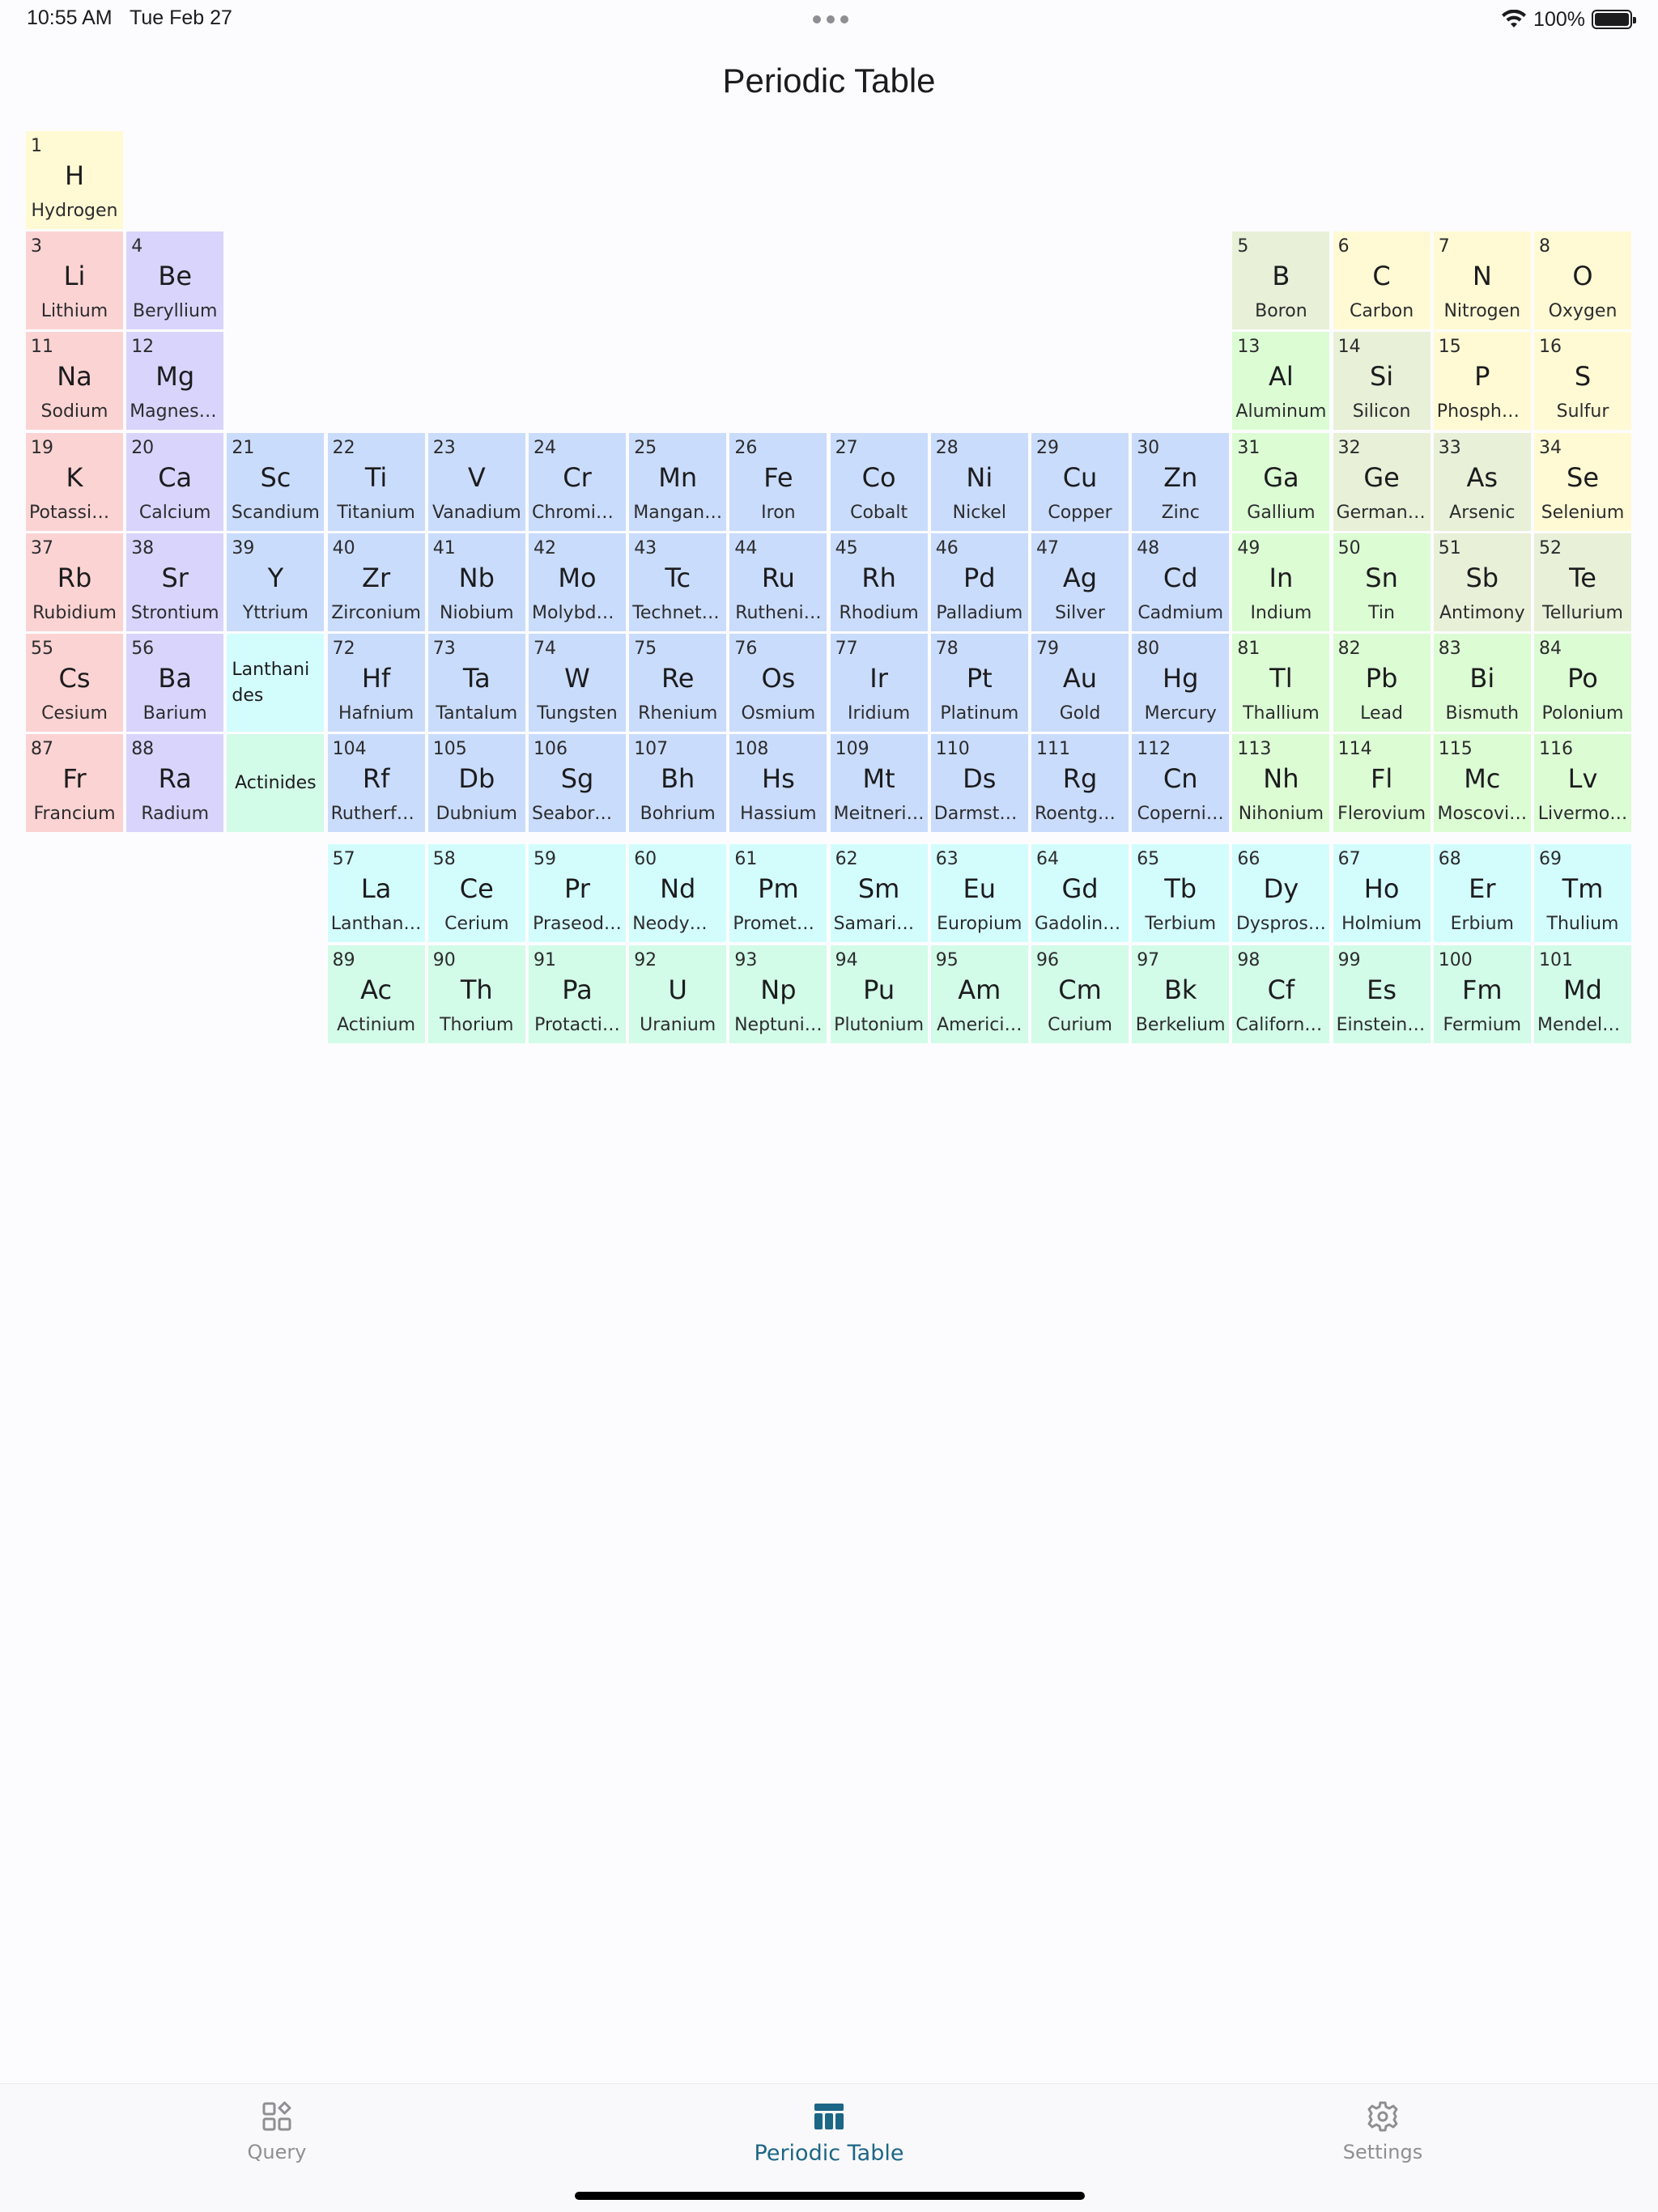 Image resolution: width=1658 pixels, height=2212 pixels. Describe the element at coordinates (276, 481) in the screenshot. I see `element-cell-sc: 21 Sc Scandium` at that location.